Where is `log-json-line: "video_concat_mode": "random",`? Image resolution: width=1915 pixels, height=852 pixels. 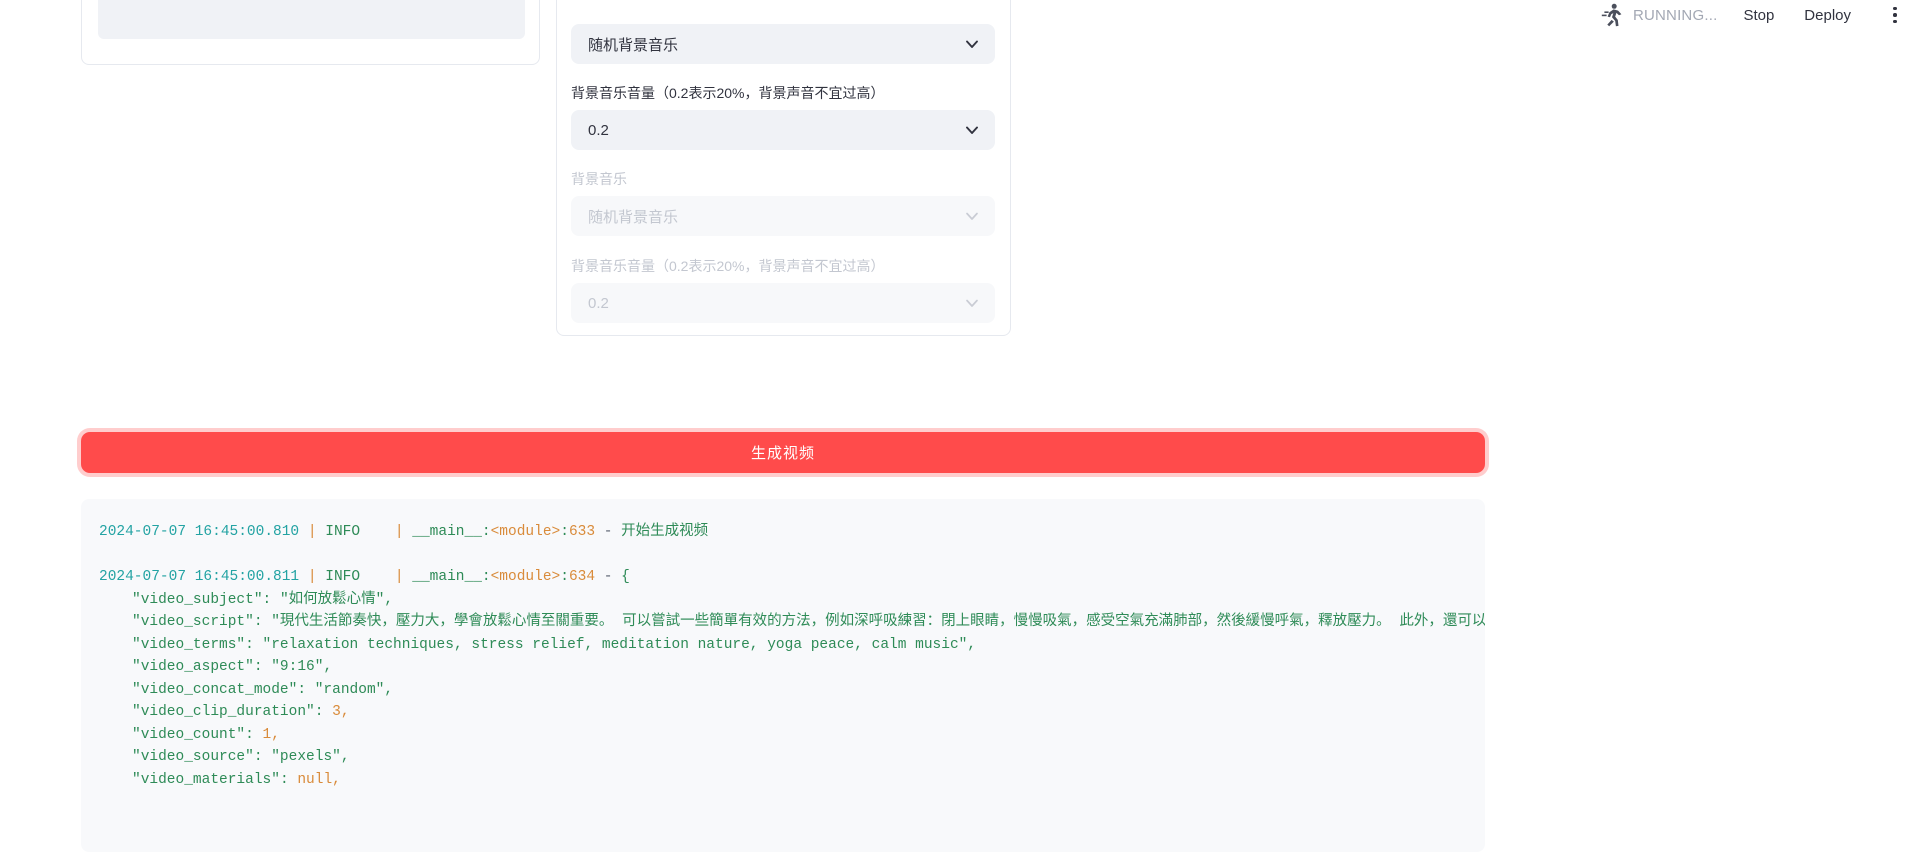 log-json-line: "video_concat_mode": "random", is located at coordinates (263, 689).